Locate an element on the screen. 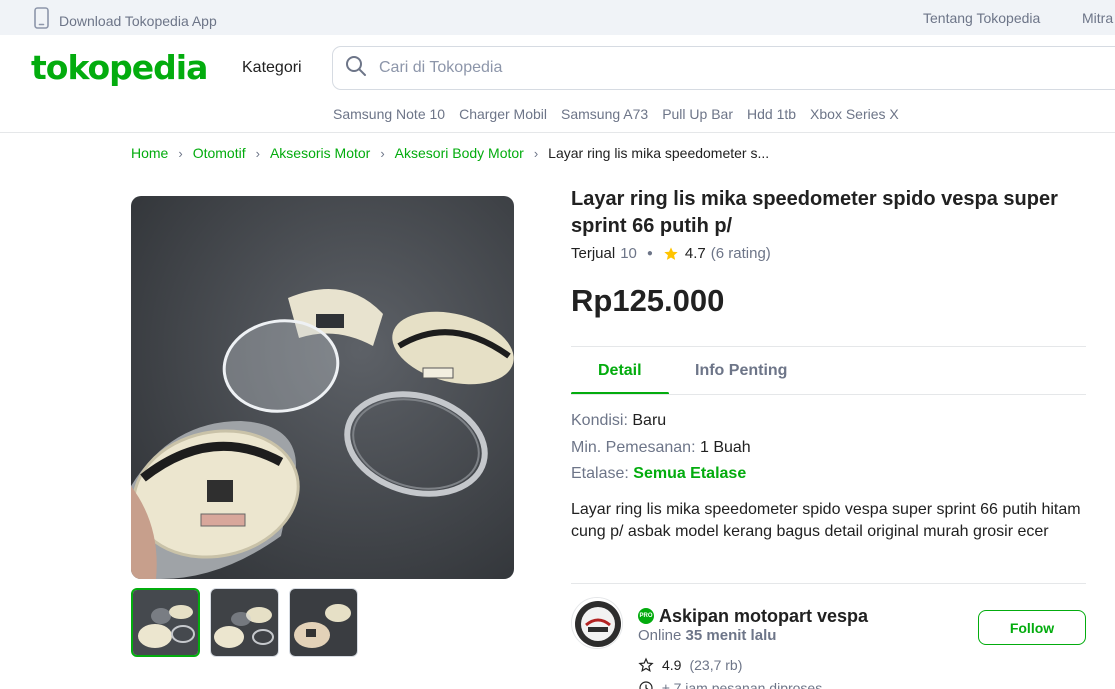 This screenshot has width=1115, height=689. shop-process-time: ± 7 jam pesanan diproses is located at coordinates (730, 684).